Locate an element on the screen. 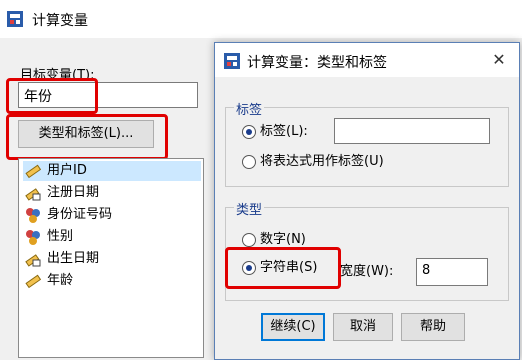 This screenshot has height=360, width=522. cancel-button: 取消 is located at coordinates (363, 327).